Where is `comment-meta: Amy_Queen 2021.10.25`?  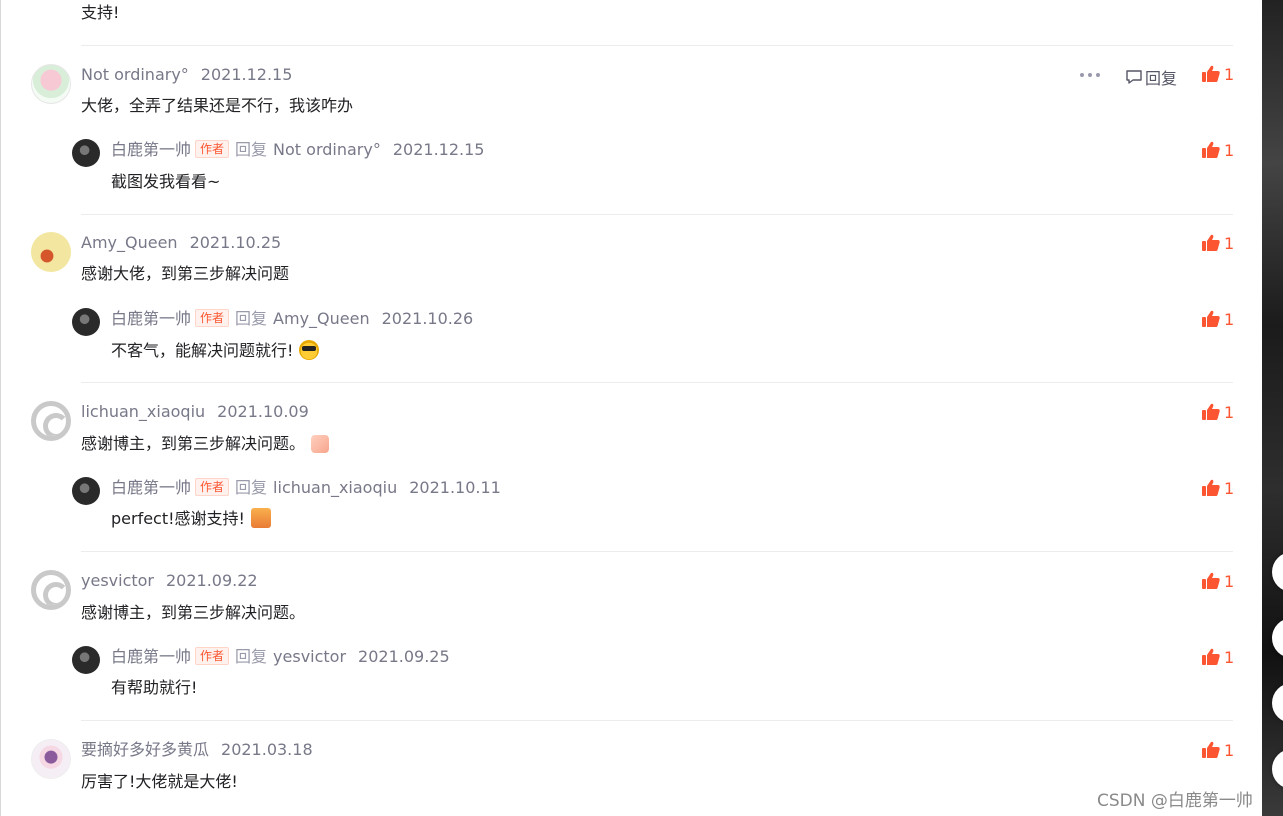 comment-meta: Amy_Queen 2021.10.25 is located at coordinates (181, 243).